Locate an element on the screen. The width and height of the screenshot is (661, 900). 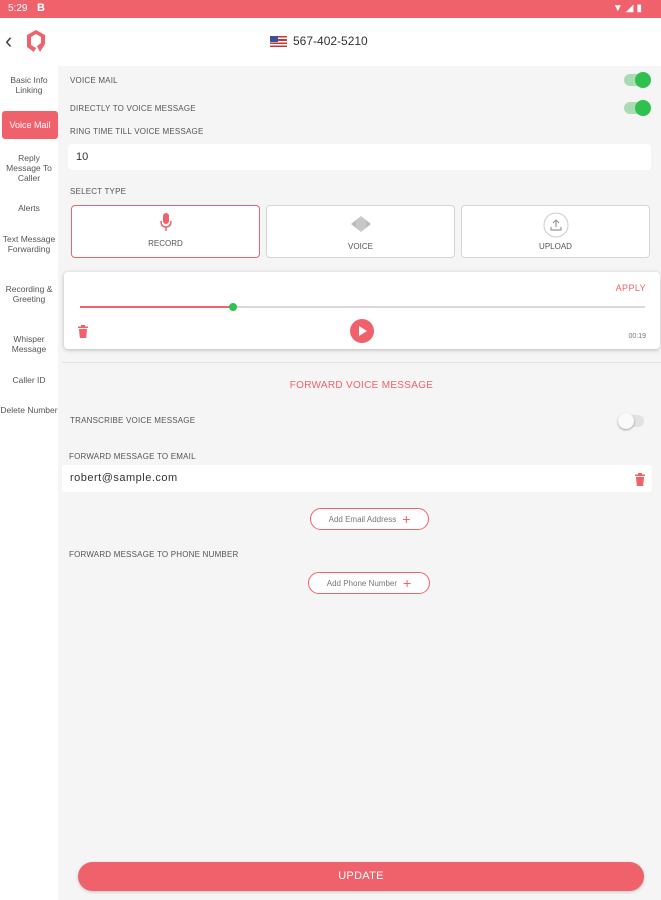
phone-number-header: 567-402-5210 is located at coordinates (319, 41).